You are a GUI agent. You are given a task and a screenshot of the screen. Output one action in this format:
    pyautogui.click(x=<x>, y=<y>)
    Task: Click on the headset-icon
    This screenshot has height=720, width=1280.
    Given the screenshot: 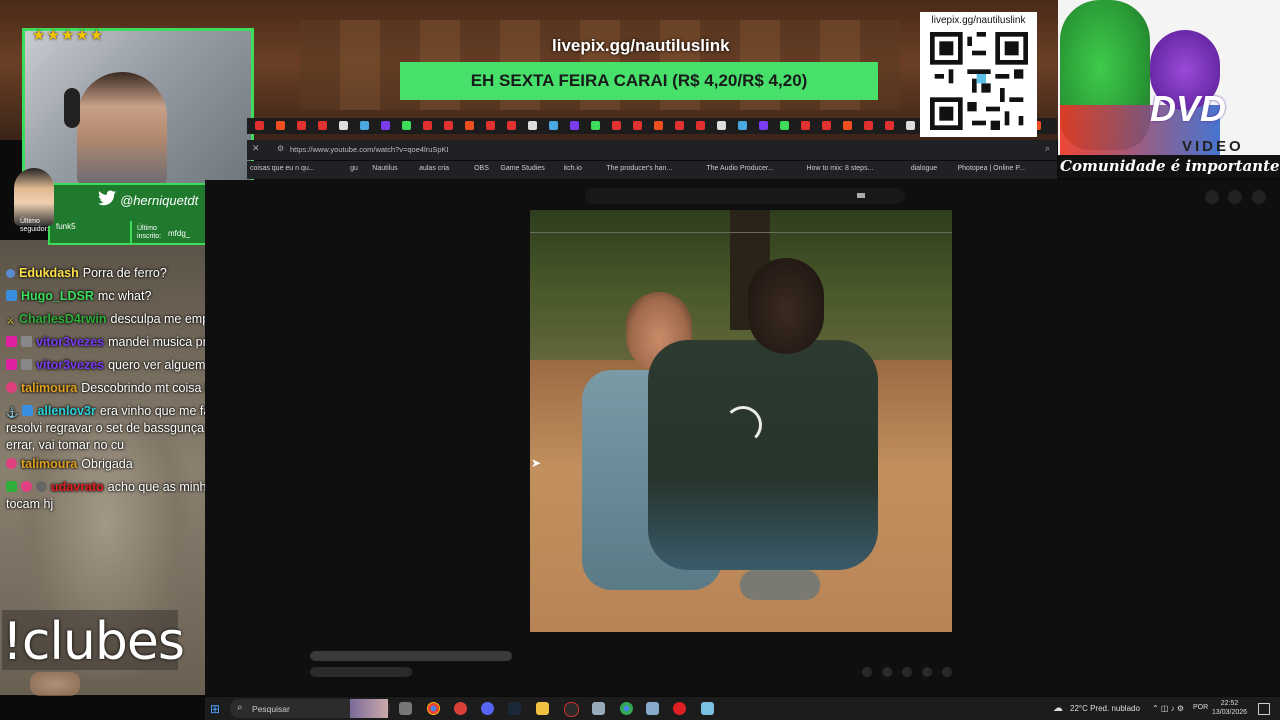 What is the action you would take?
    pyautogui.click(x=72, y=108)
    